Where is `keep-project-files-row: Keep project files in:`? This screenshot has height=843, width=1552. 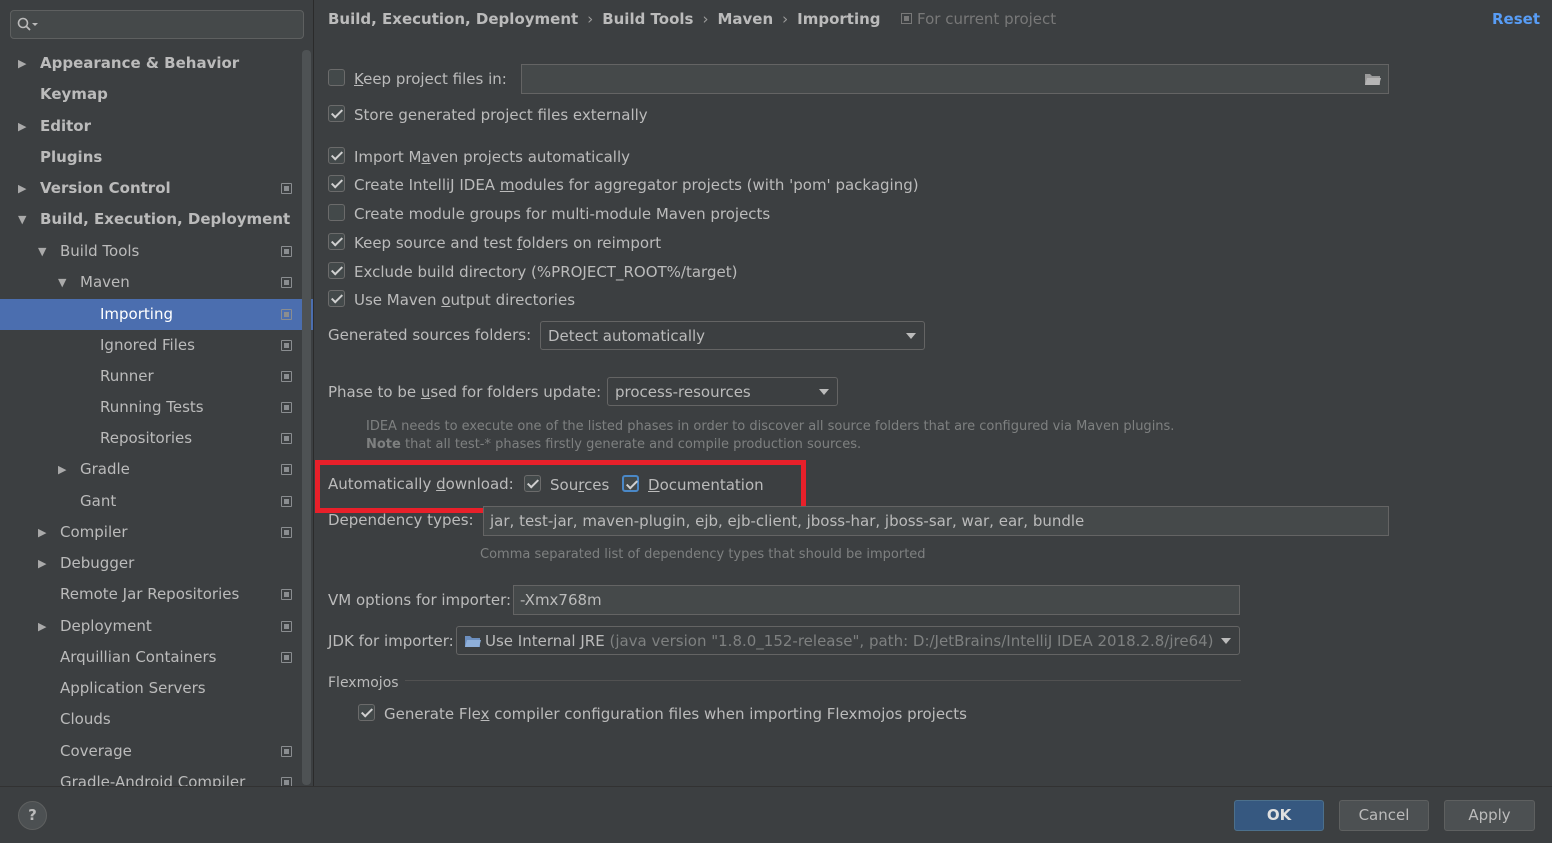 keep-project-files-row: Keep project files in: is located at coordinates (417, 79).